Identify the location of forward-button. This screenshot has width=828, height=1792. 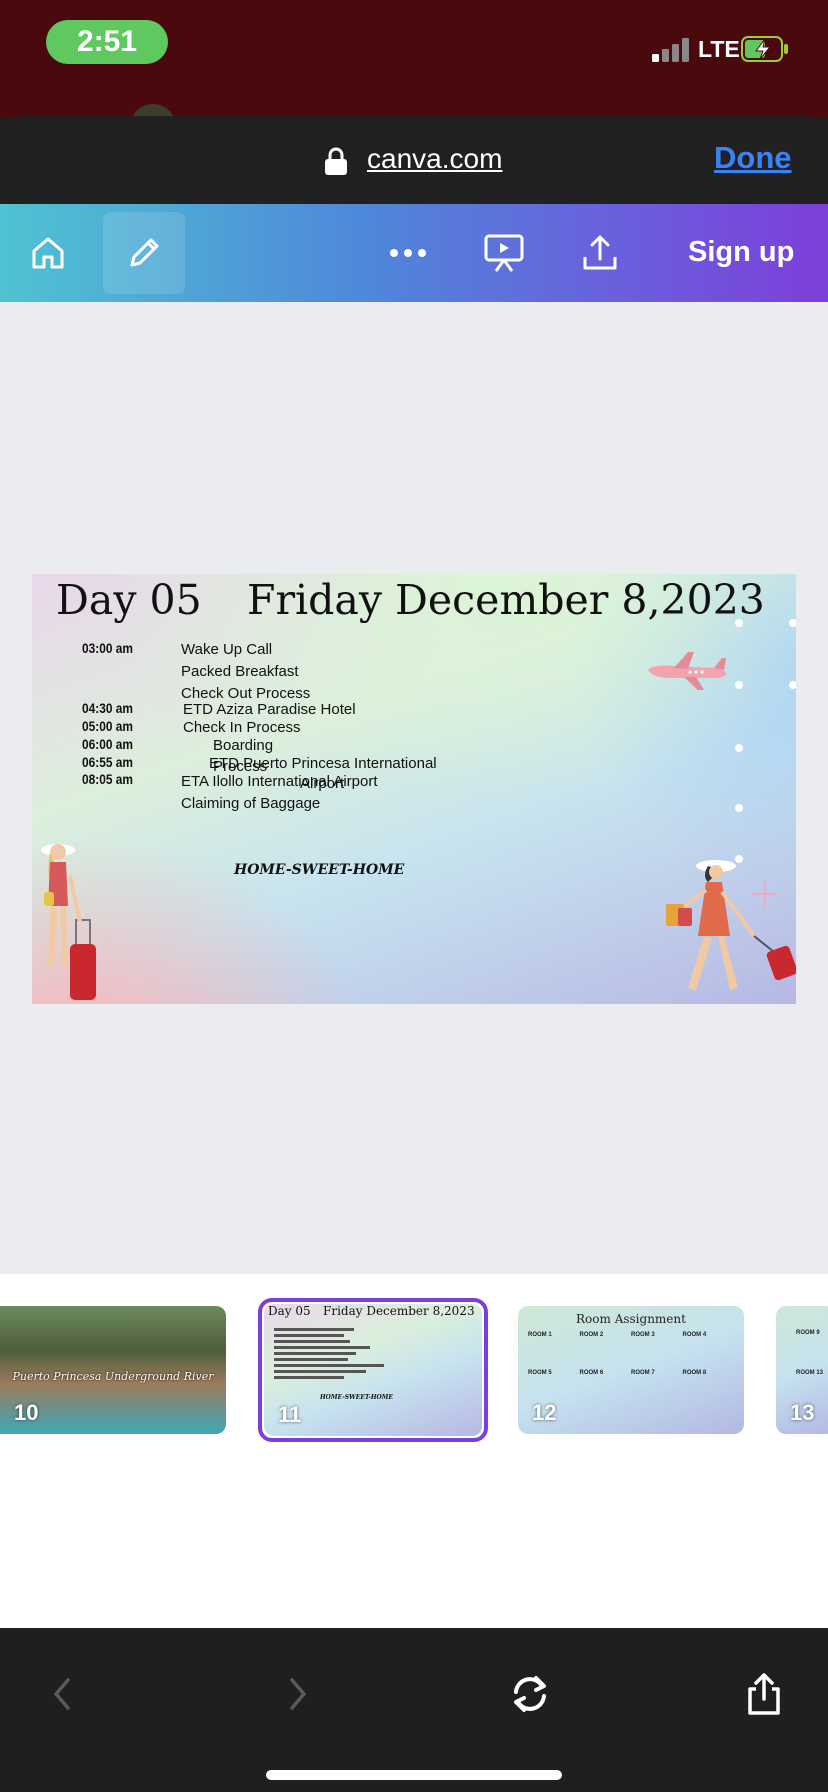
(298, 1694).